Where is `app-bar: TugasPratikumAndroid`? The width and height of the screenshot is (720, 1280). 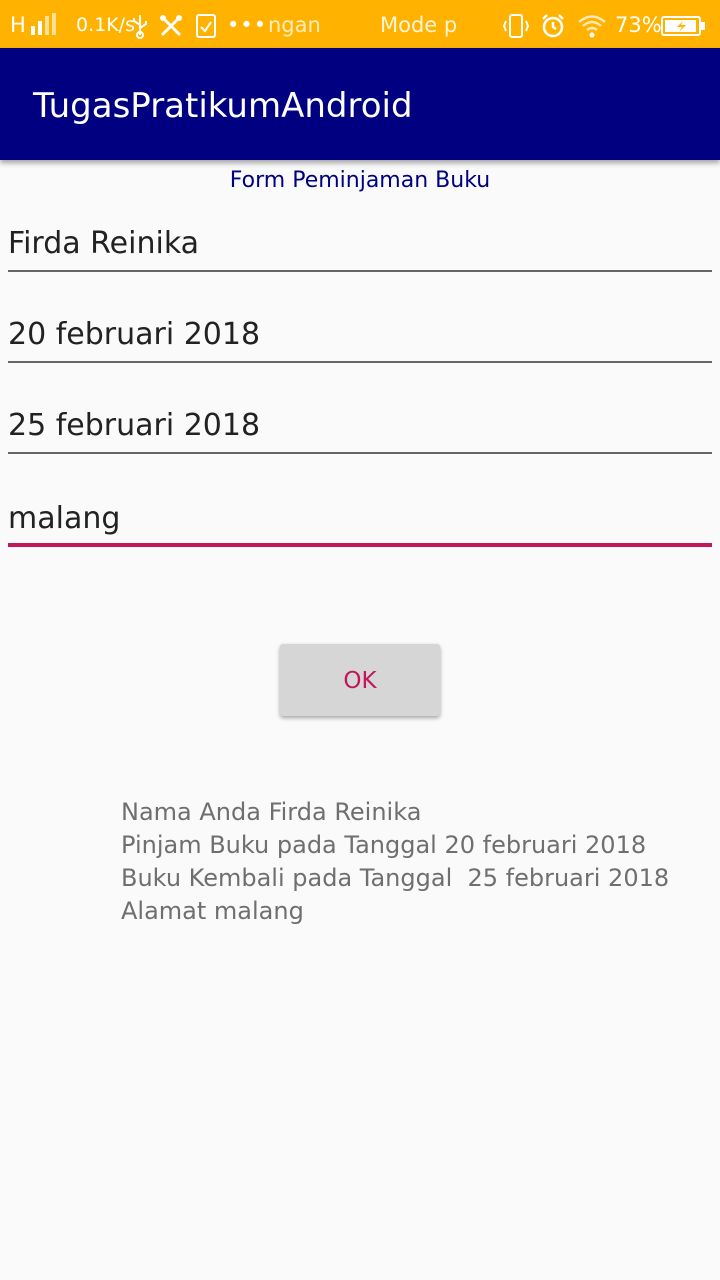 app-bar: TugasPratikumAndroid is located at coordinates (360, 104).